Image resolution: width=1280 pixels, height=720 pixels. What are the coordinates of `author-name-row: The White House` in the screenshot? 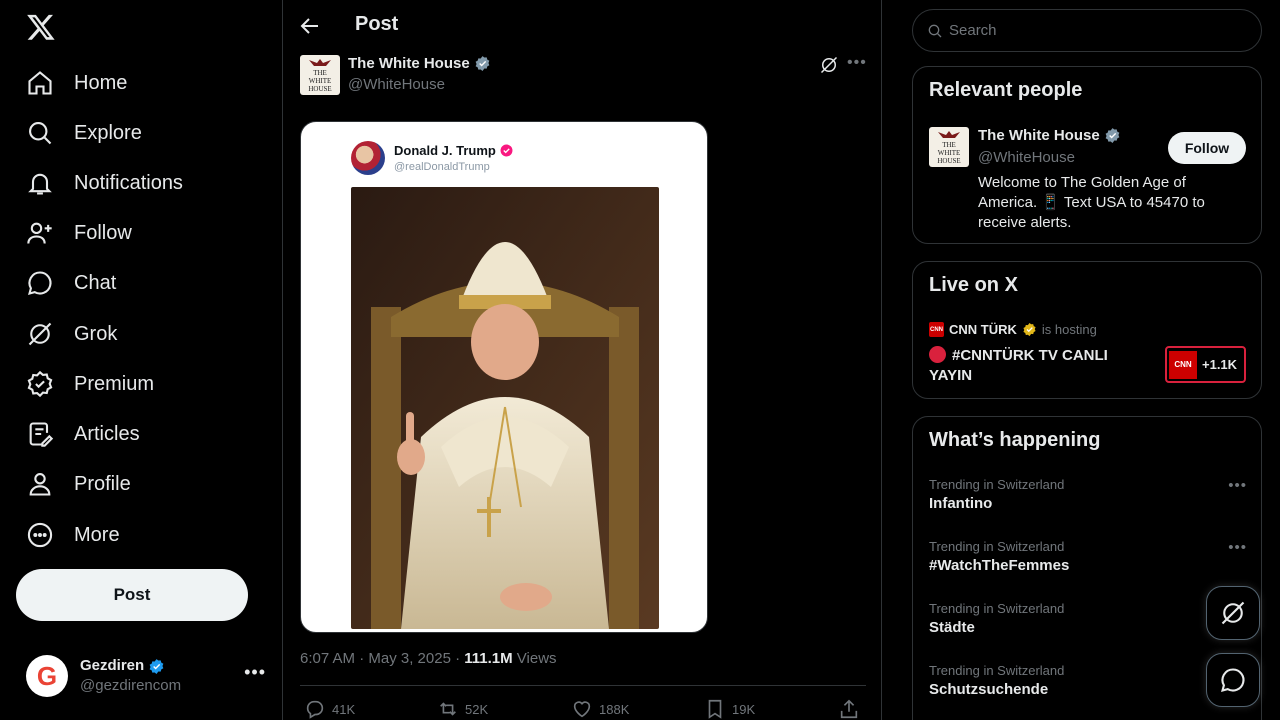 It's located at (419, 63).